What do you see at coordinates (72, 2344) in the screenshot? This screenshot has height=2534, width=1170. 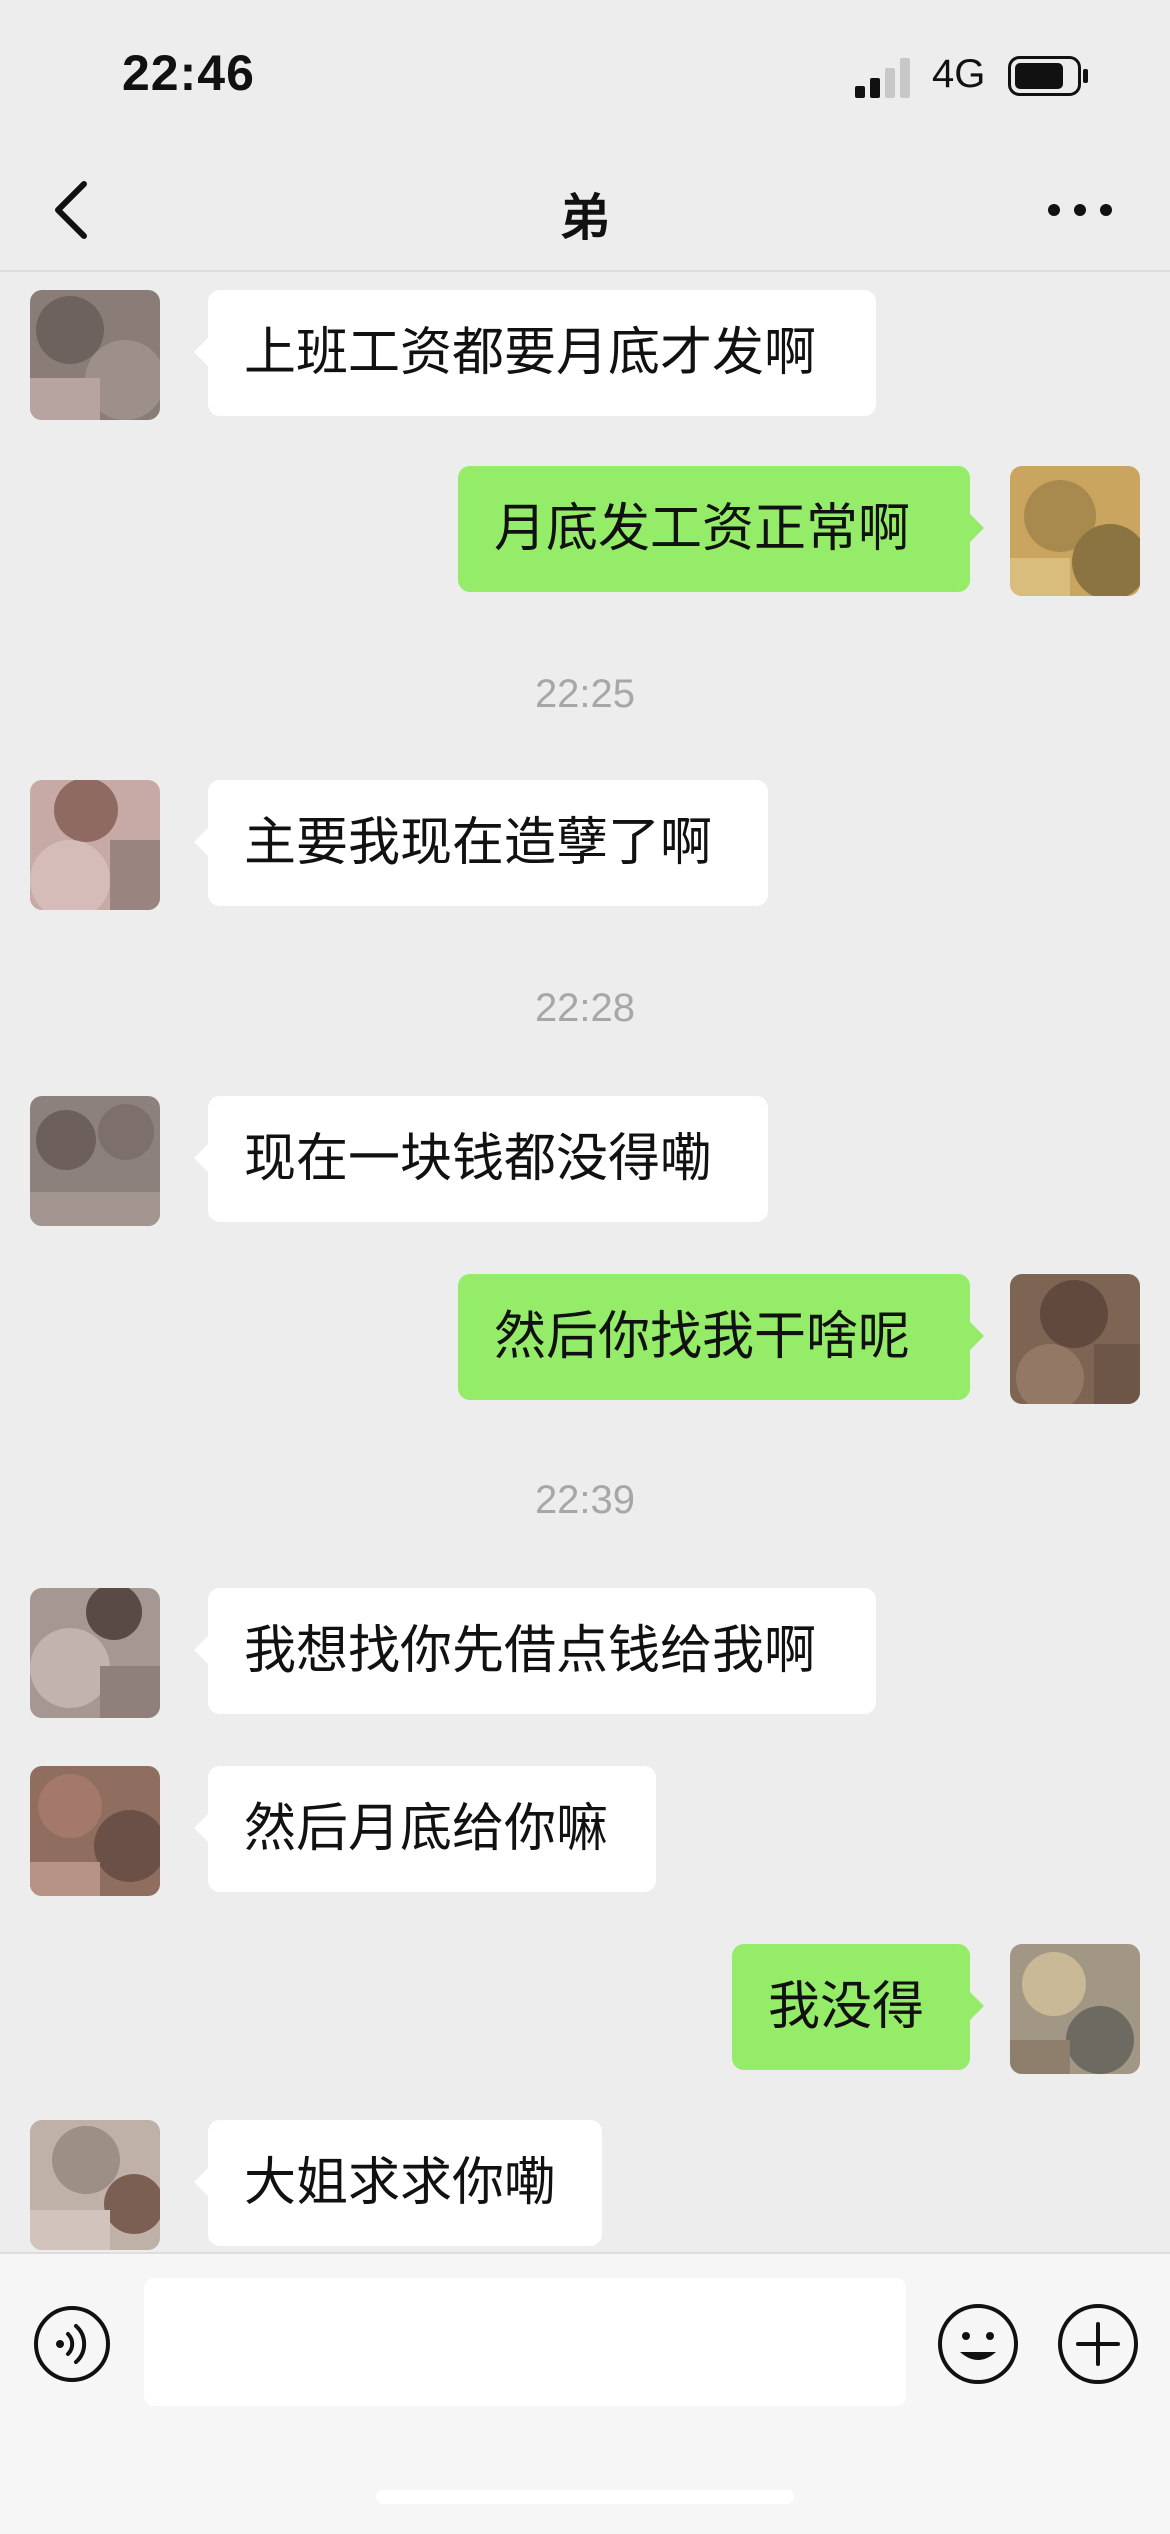 I see `voice-icon` at bounding box center [72, 2344].